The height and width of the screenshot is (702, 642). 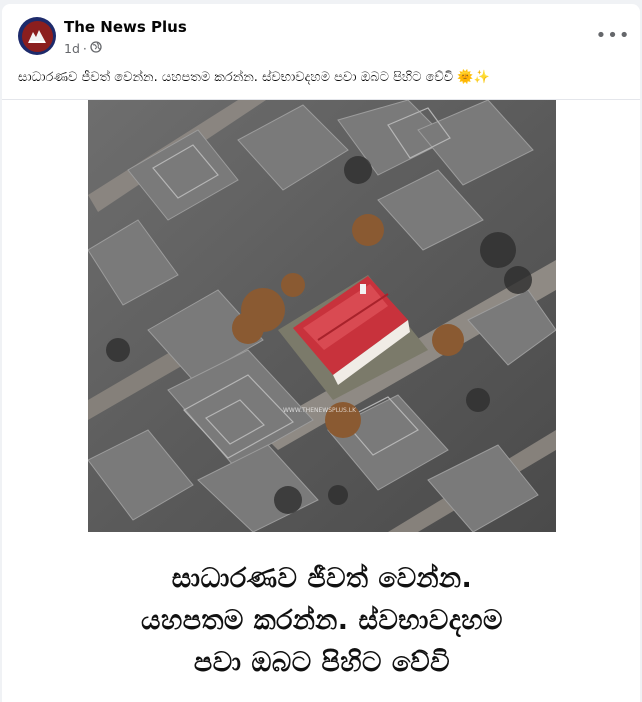 What do you see at coordinates (72, 48) in the screenshot?
I see `post-timestamp: 1d` at bounding box center [72, 48].